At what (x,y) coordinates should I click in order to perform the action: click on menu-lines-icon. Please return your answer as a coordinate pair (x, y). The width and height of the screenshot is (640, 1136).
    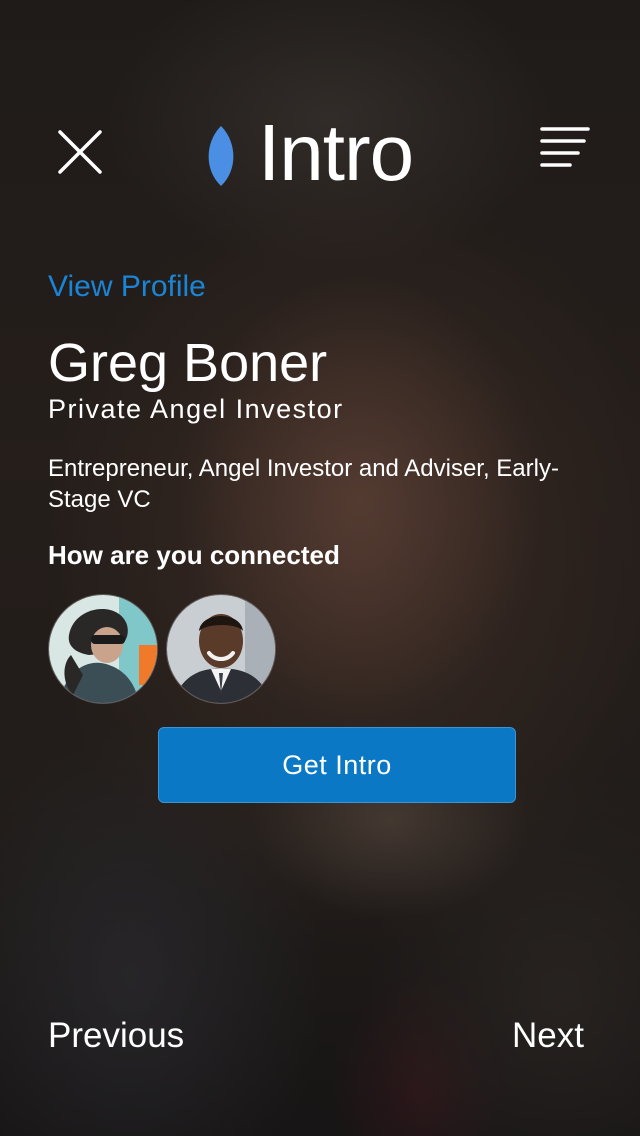
    Looking at the image, I should click on (565, 147).